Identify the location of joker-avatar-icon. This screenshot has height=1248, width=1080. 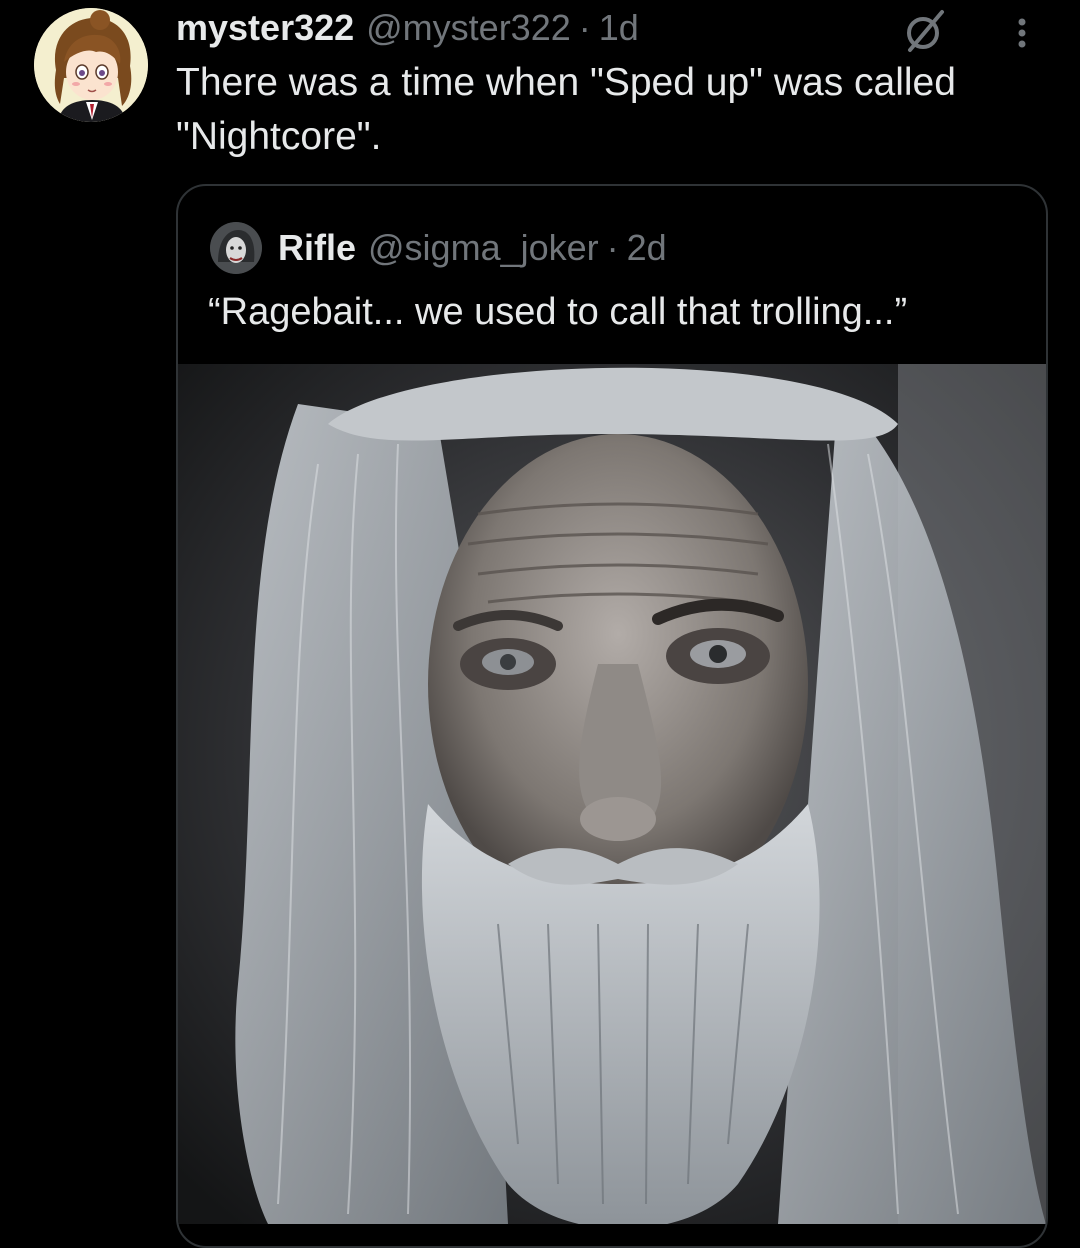
(236, 248).